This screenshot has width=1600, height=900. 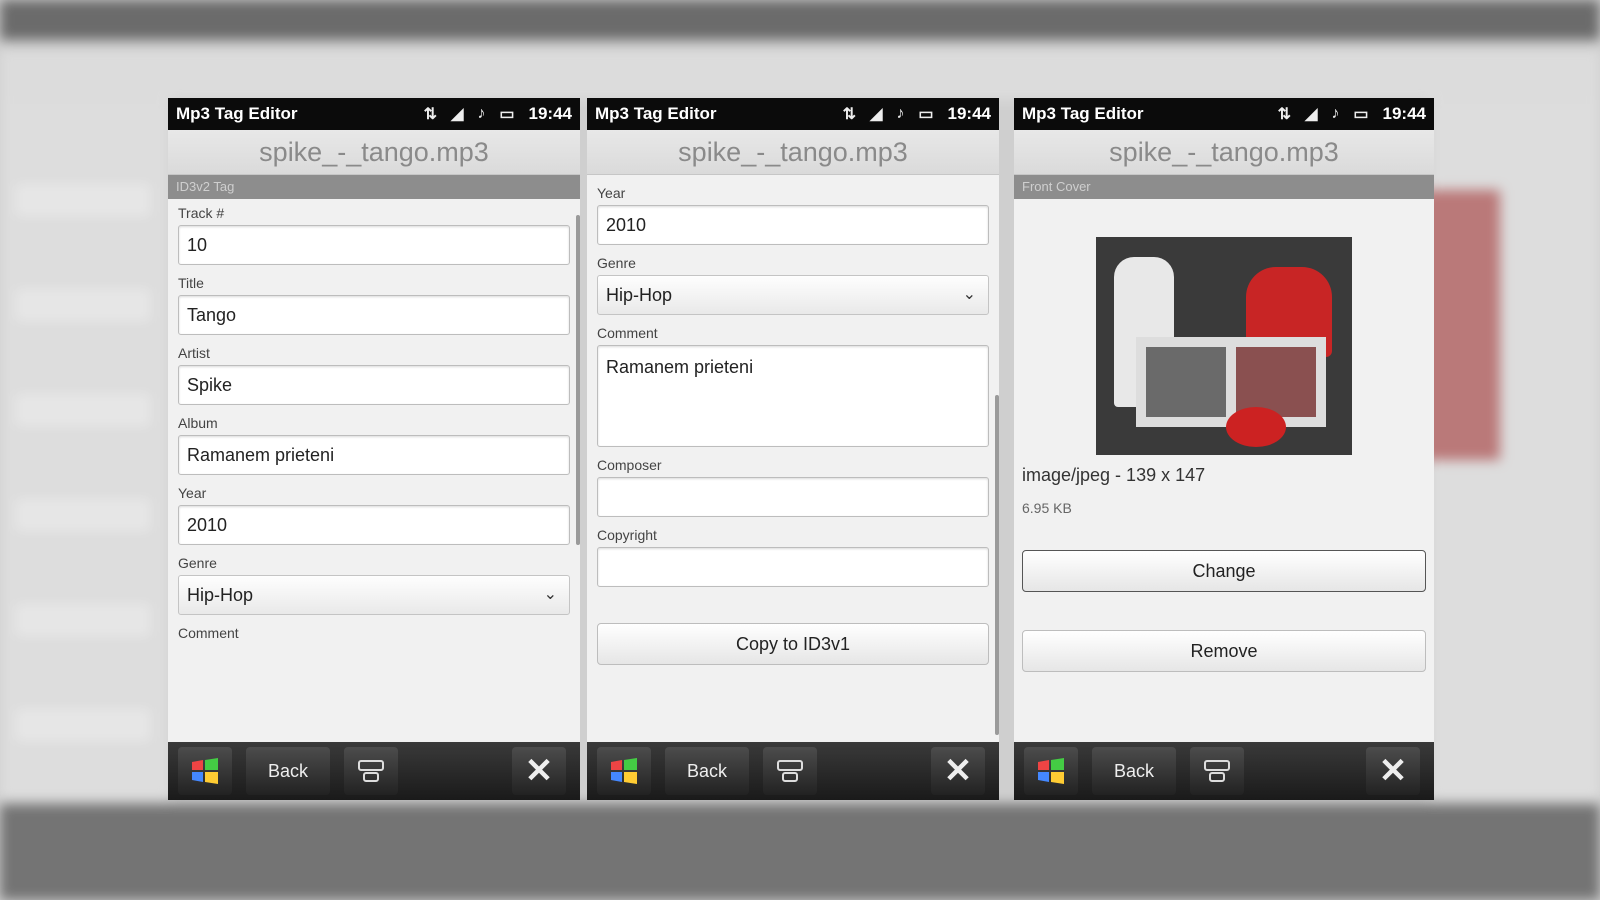 I want to click on title-field: Tango, so click(x=374, y=315).